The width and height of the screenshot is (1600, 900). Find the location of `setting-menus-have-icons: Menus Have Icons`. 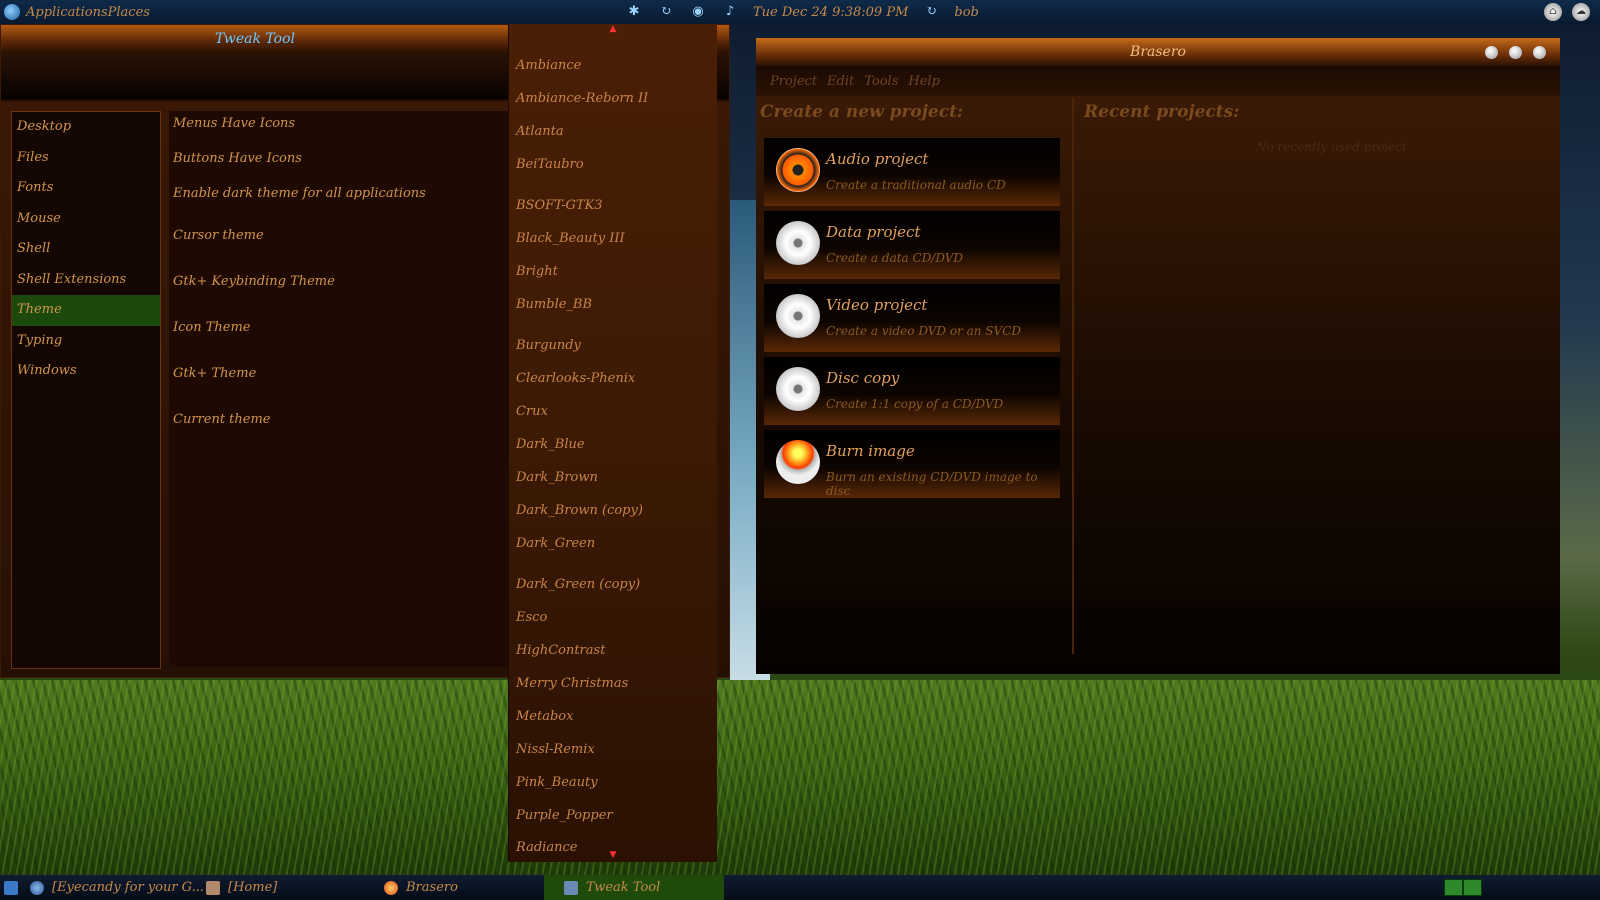

setting-menus-have-icons: Menus Have Icons is located at coordinates (234, 123).